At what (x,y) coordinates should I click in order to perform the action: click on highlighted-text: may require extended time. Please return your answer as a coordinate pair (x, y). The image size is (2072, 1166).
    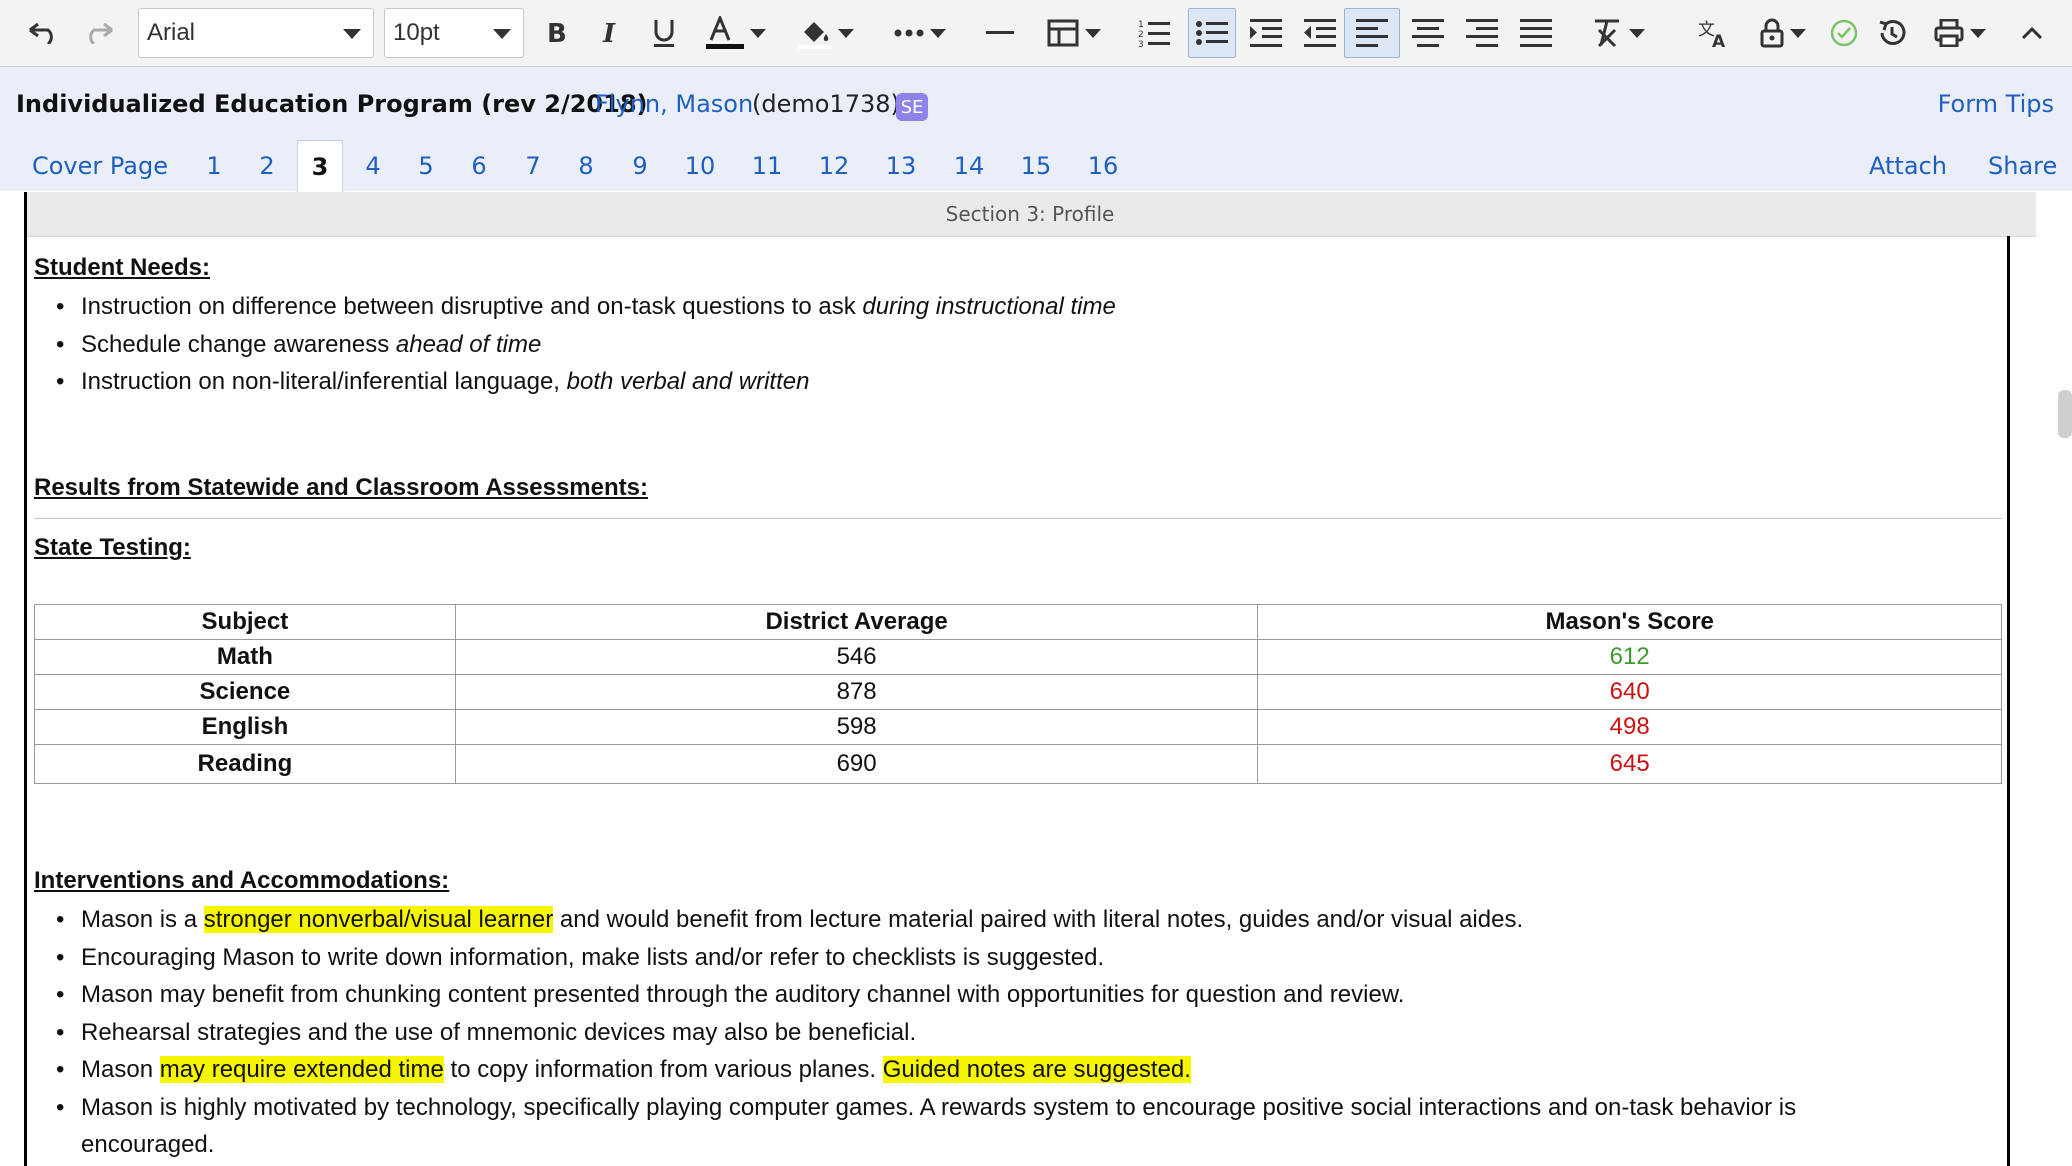
    Looking at the image, I should click on (301, 1069).